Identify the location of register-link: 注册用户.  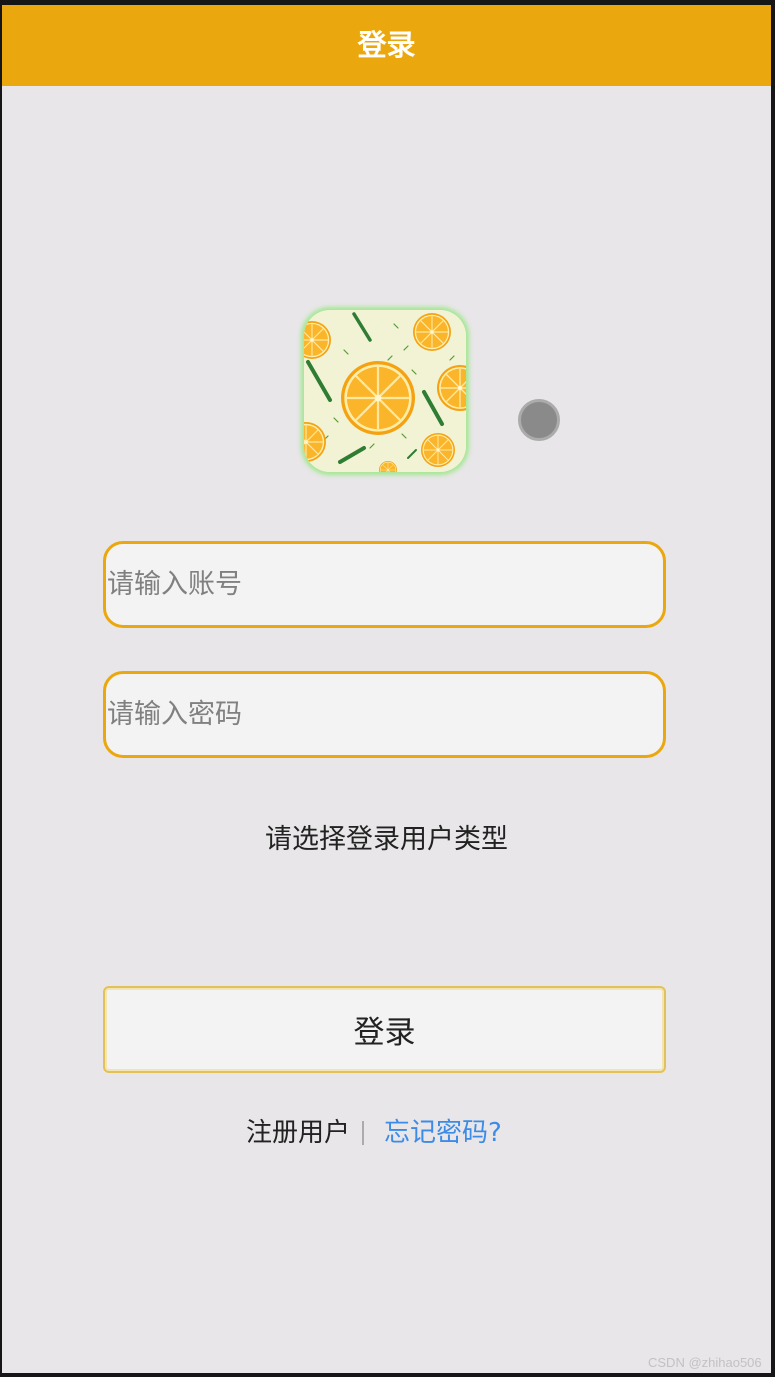
(298, 1133).